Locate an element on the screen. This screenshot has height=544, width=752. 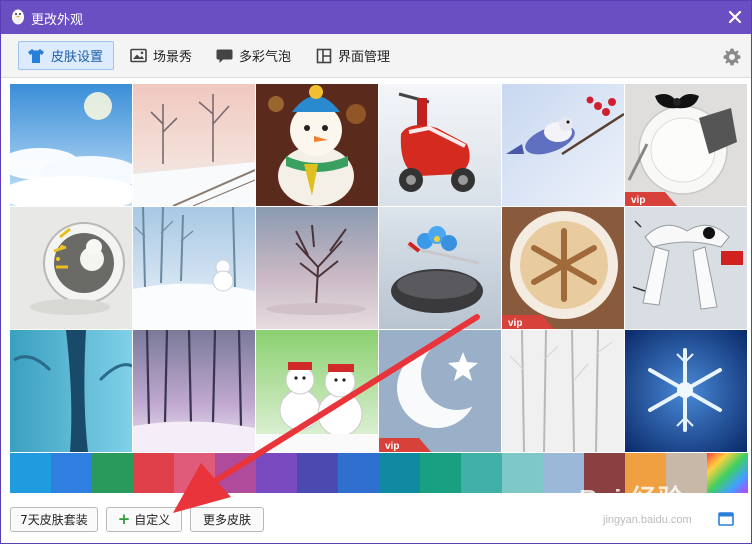
button-label: 自定义 is located at coordinates (152, 520).